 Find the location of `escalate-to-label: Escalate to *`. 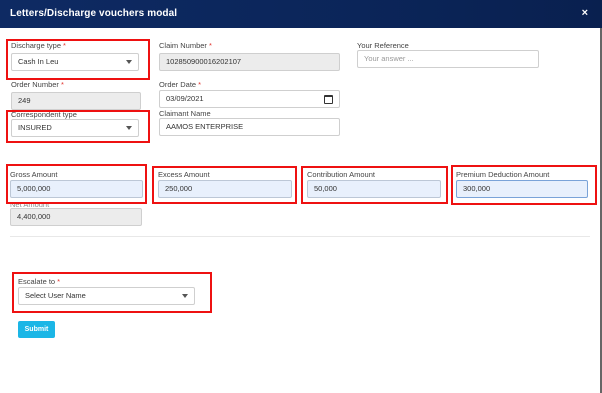

escalate-to-label: Escalate to * is located at coordinates (39, 281).